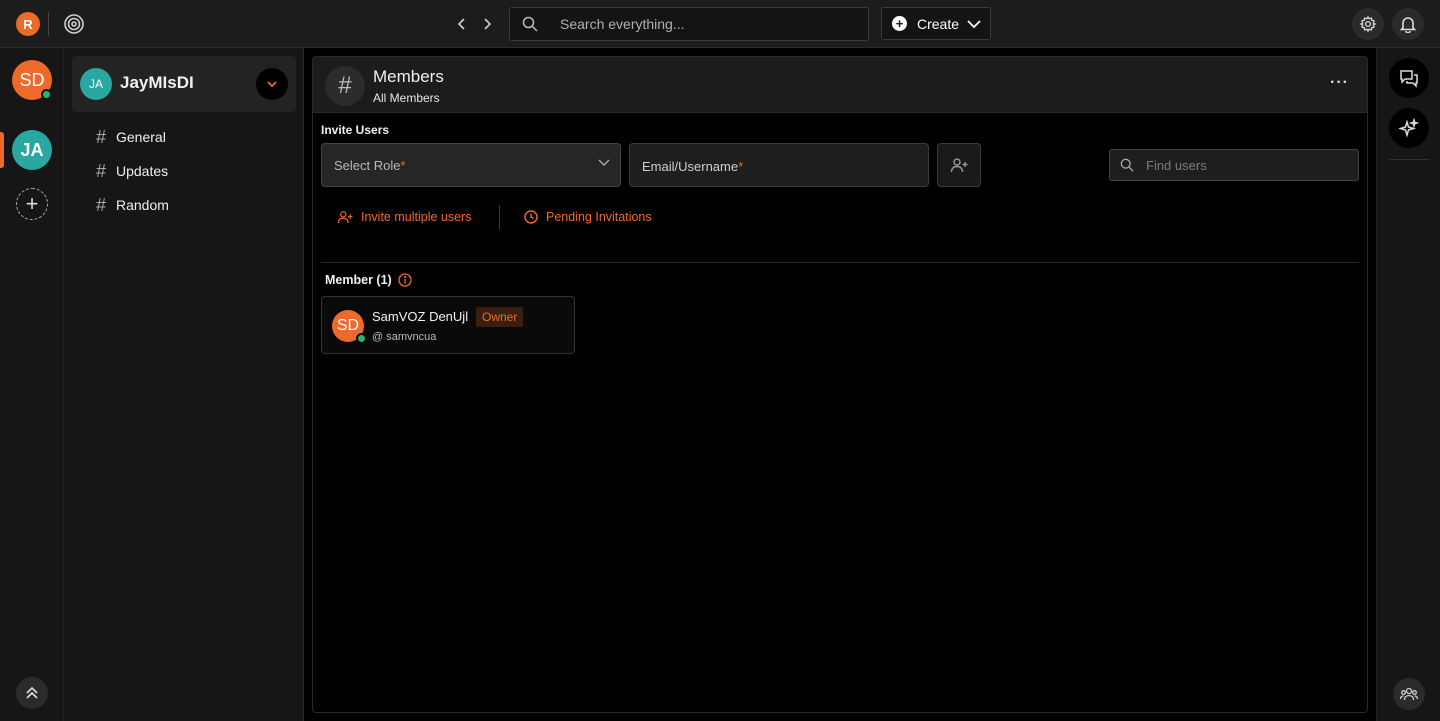  What do you see at coordinates (531, 217) in the screenshot?
I see `clock-icon` at bounding box center [531, 217].